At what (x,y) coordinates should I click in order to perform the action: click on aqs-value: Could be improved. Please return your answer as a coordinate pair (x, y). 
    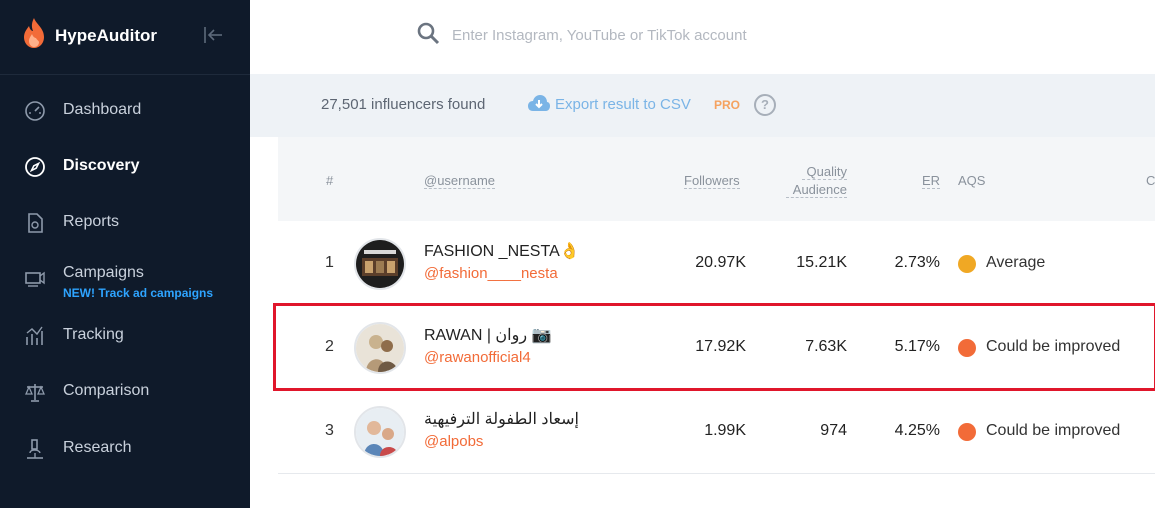
    Looking at the image, I should click on (1053, 430).